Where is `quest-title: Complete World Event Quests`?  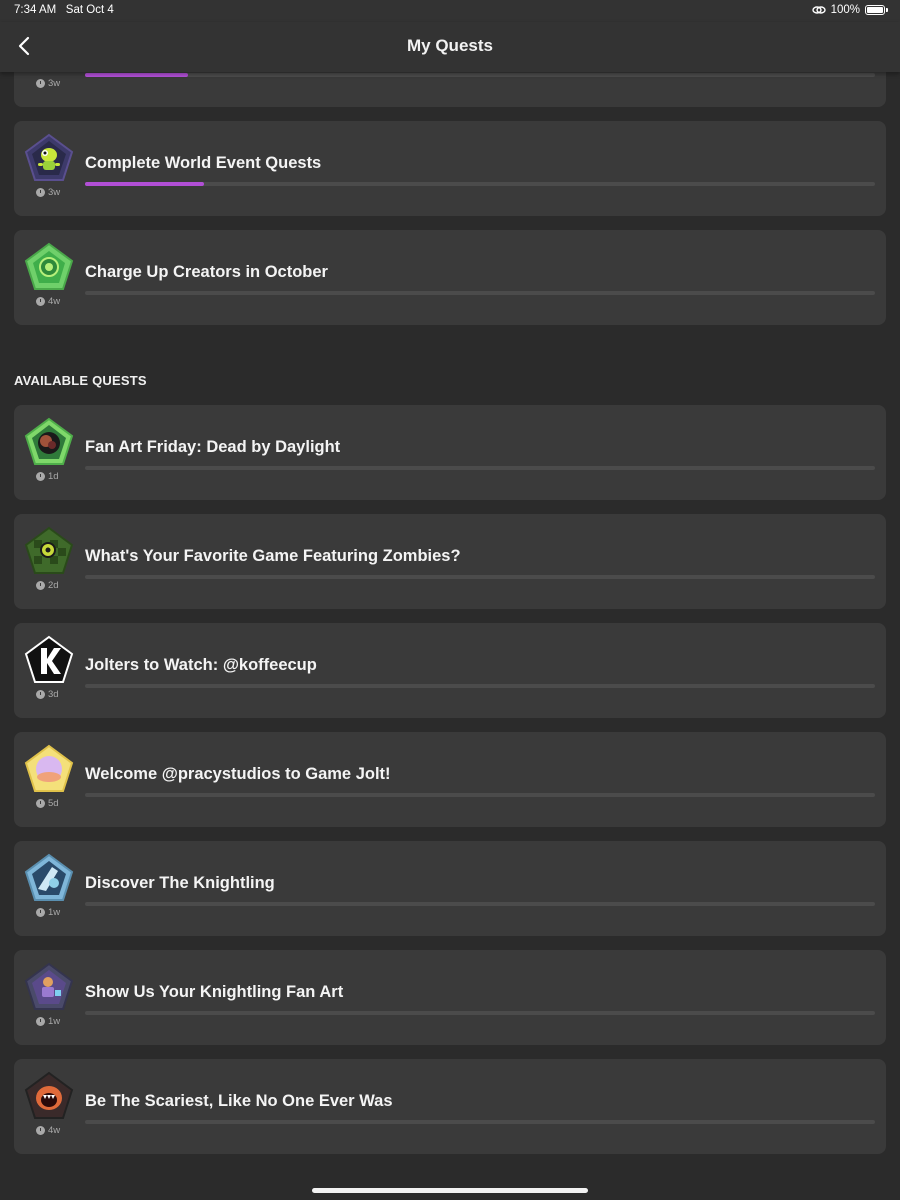
quest-title: Complete World Event Quests is located at coordinates (203, 163).